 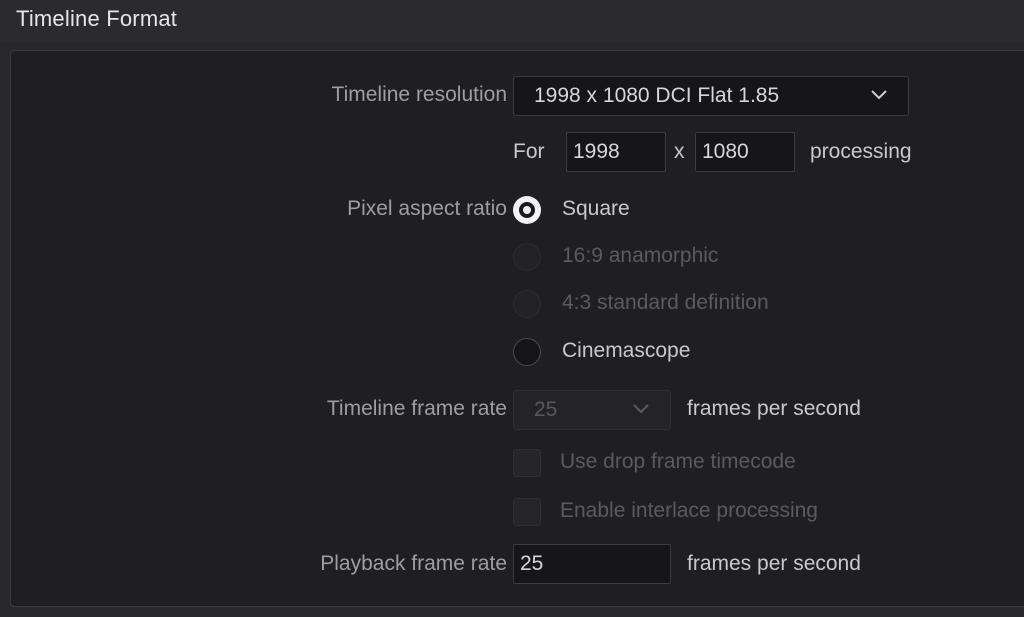 What do you see at coordinates (97, 18) in the screenshot?
I see `section-title: Timeline Format` at bounding box center [97, 18].